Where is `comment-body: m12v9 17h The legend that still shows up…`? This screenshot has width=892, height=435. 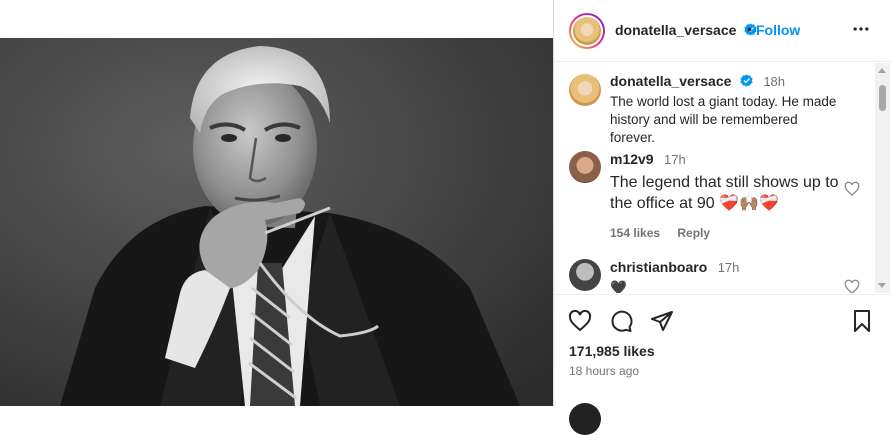
comment-body: m12v9 17h The legend that still shows up… is located at coordinates (727, 195).